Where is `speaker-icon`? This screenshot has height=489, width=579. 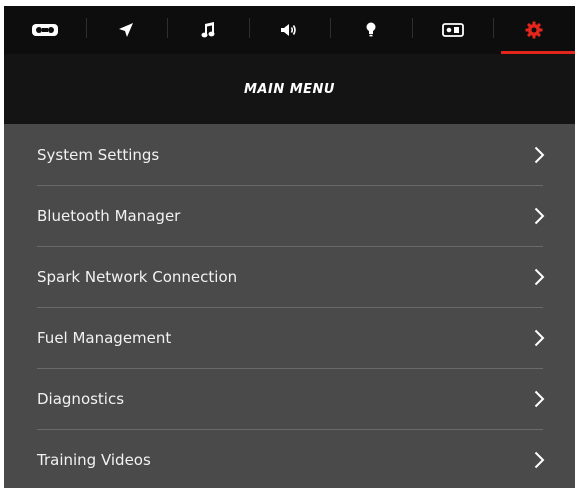
speaker-icon is located at coordinates (289, 30).